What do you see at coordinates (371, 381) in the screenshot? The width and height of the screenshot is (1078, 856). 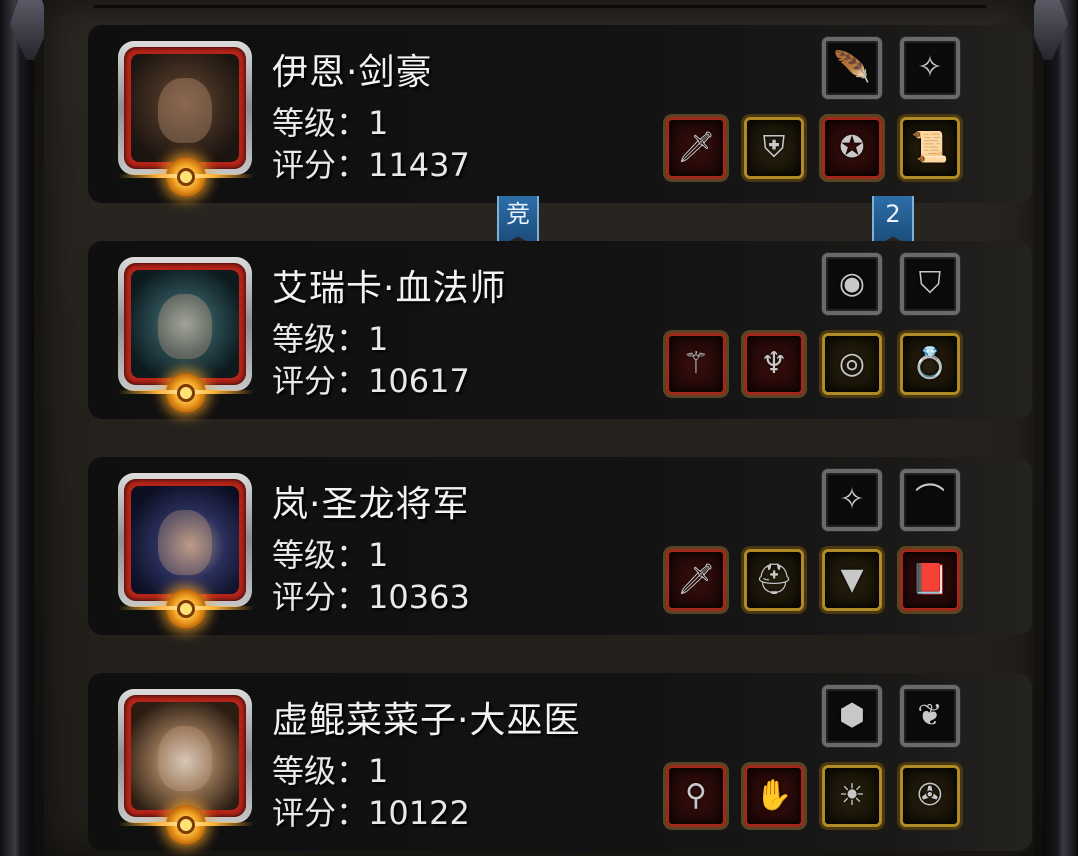 I see `hero-score: 评分：10617` at bounding box center [371, 381].